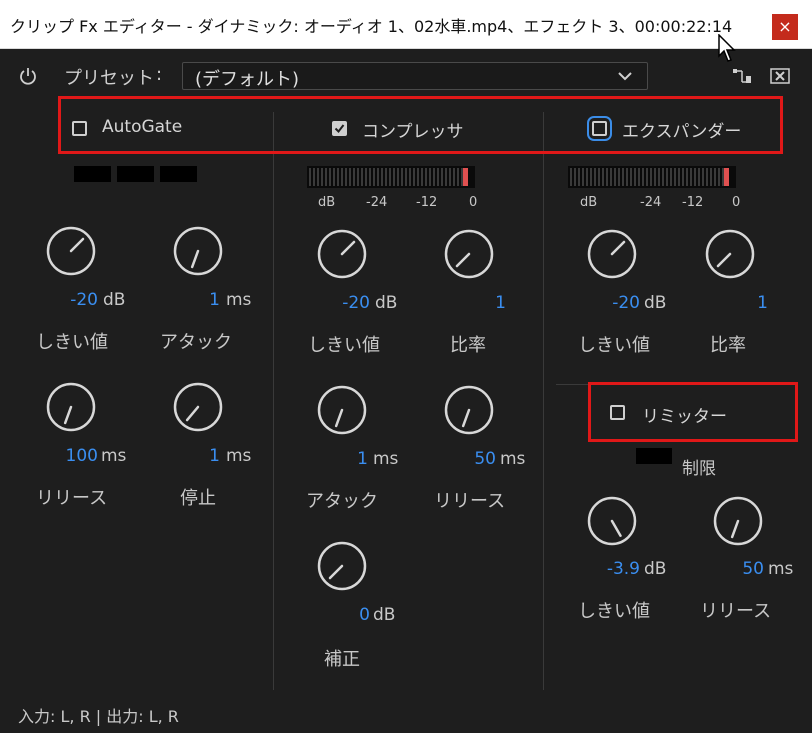 Image resolution: width=812 pixels, height=733 pixels. I want to click on autogate-label: AutoGate, so click(142, 127).